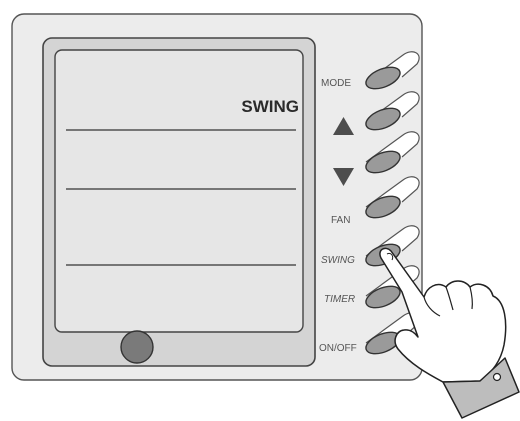 The image size is (520, 421). Describe the element at coordinates (336, 83) in the screenshot. I see `mode-label: MODE` at that location.